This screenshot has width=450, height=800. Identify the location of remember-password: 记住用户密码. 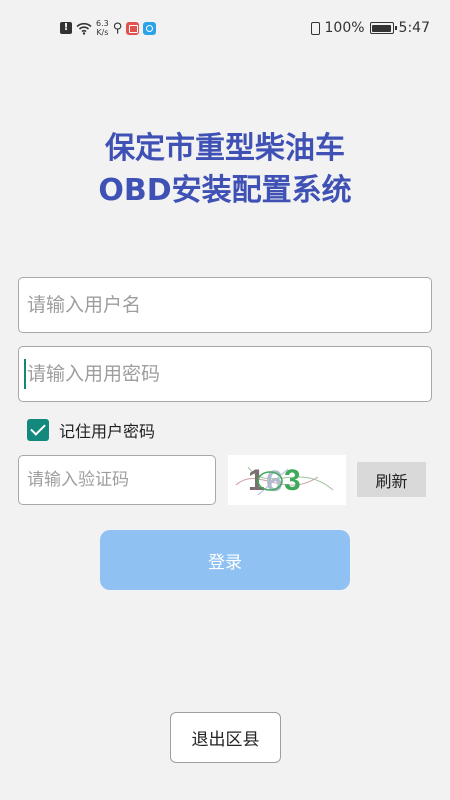
(91, 430).